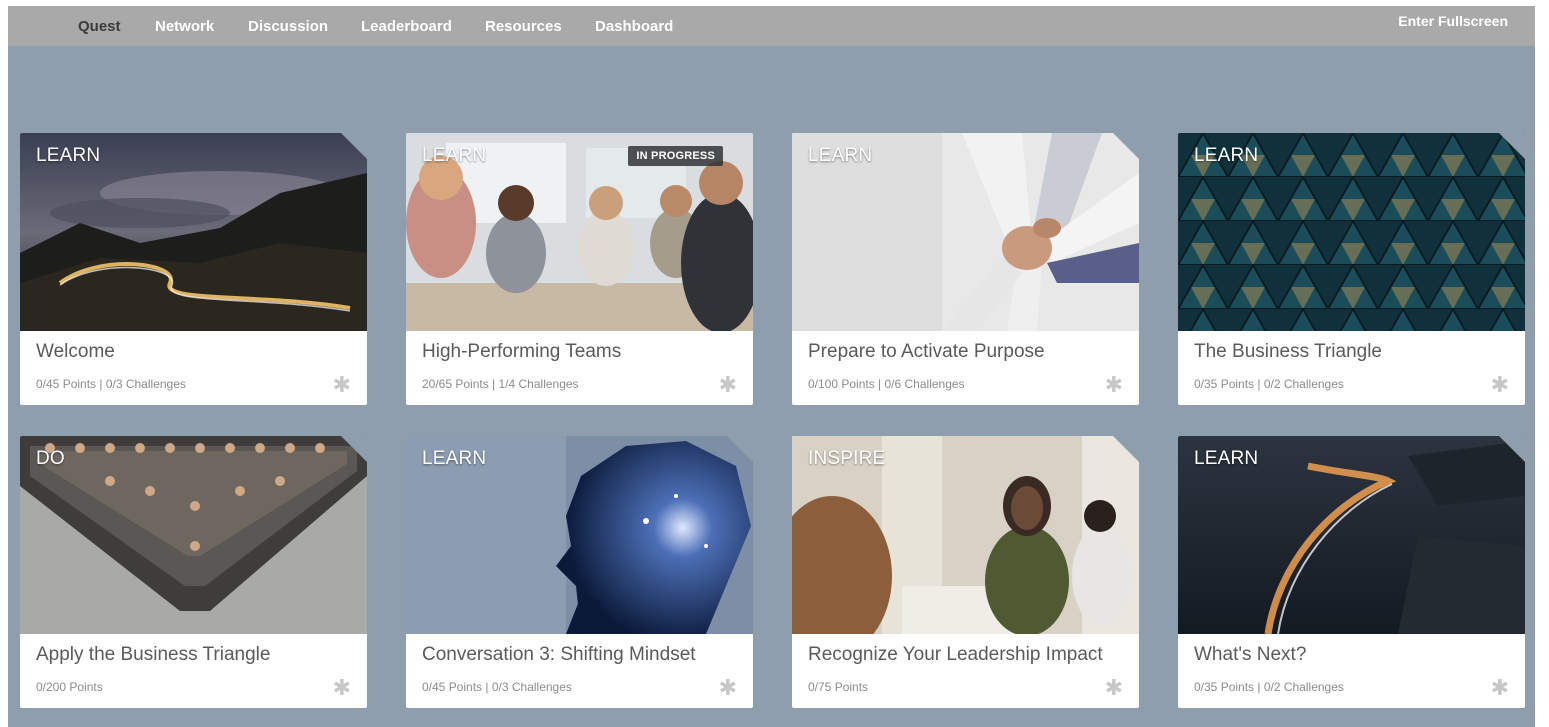 The height and width of the screenshot is (727, 1549). What do you see at coordinates (1288, 351) in the screenshot?
I see `card-title: The Business Triangle` at bounding box center [1288, 351].